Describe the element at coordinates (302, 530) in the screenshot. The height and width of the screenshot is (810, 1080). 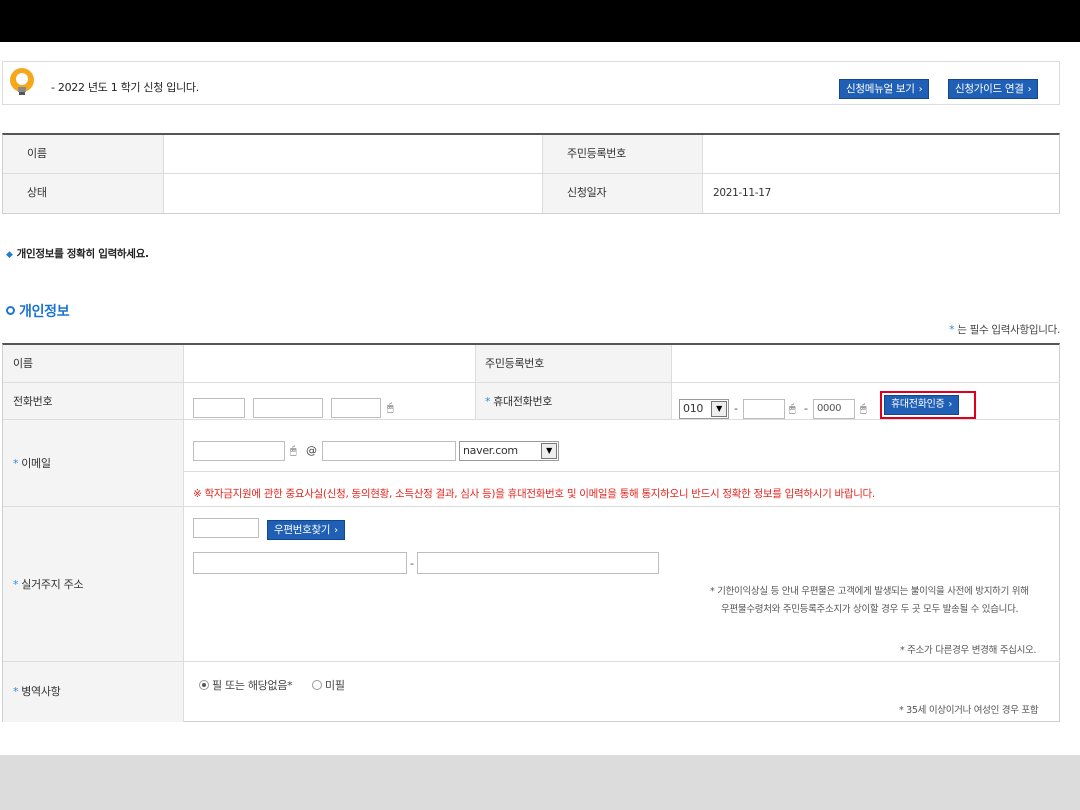
I see `zip-search-label: 우편번호찾기` at that location.